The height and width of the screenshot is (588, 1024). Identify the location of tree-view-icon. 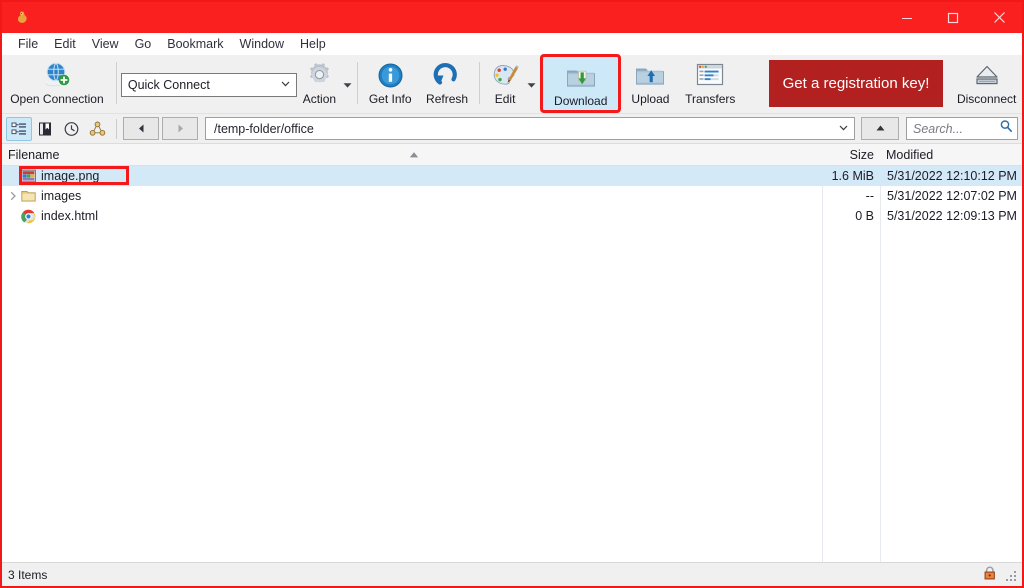
(19, 128).